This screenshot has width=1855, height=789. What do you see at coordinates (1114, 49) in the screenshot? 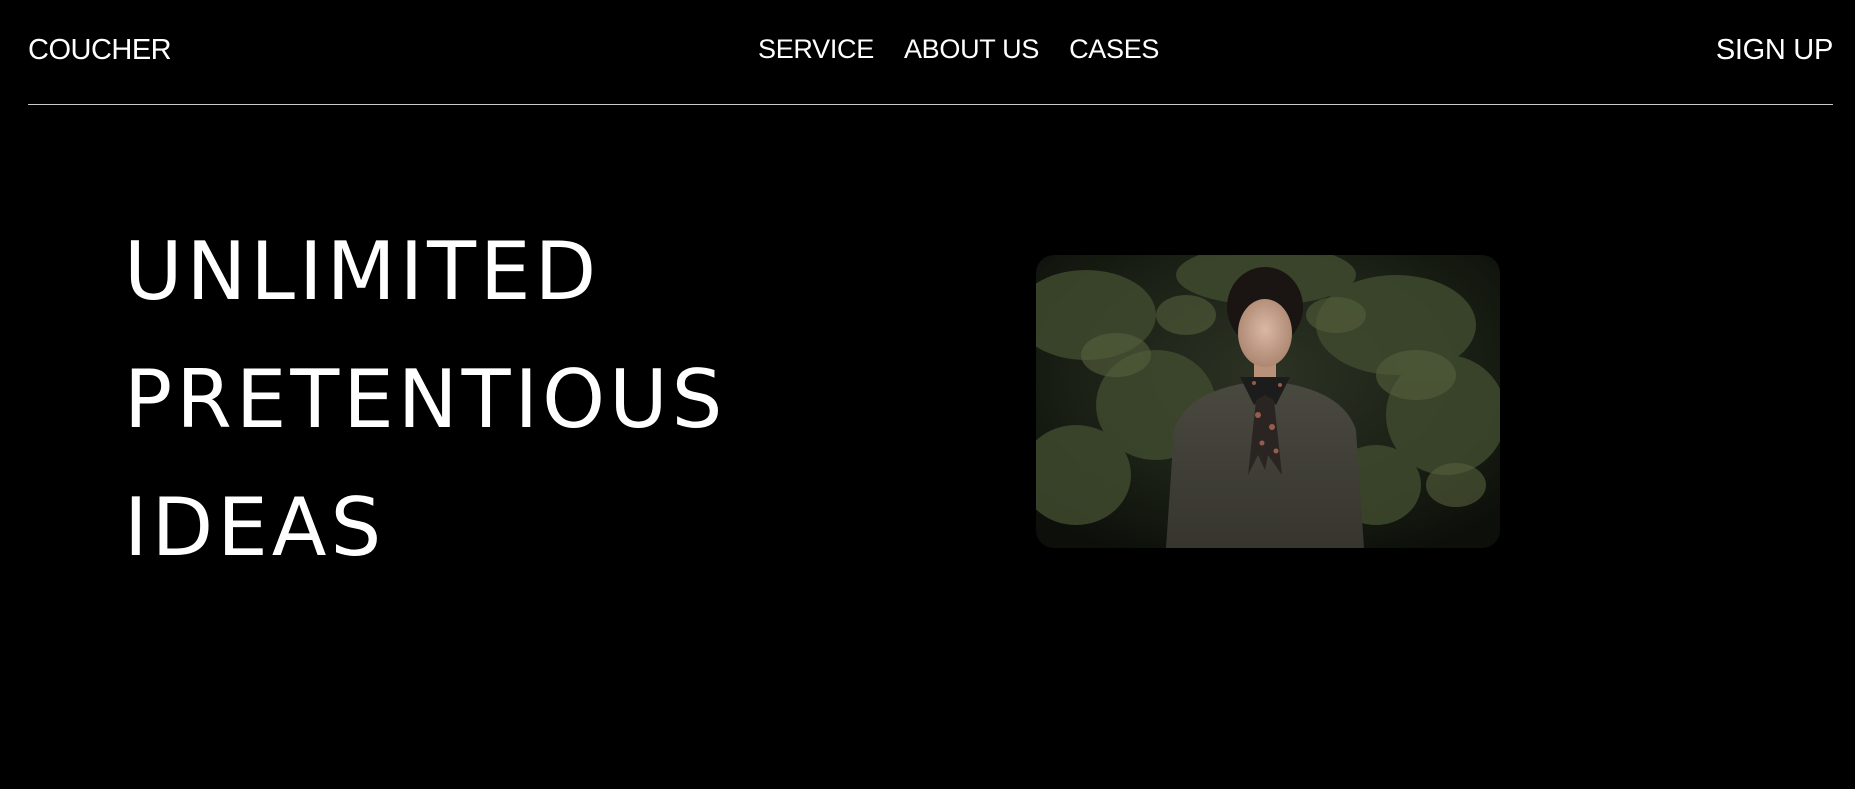
I see `nav-link-cases: CASES` at bounding box center [1114, 49].